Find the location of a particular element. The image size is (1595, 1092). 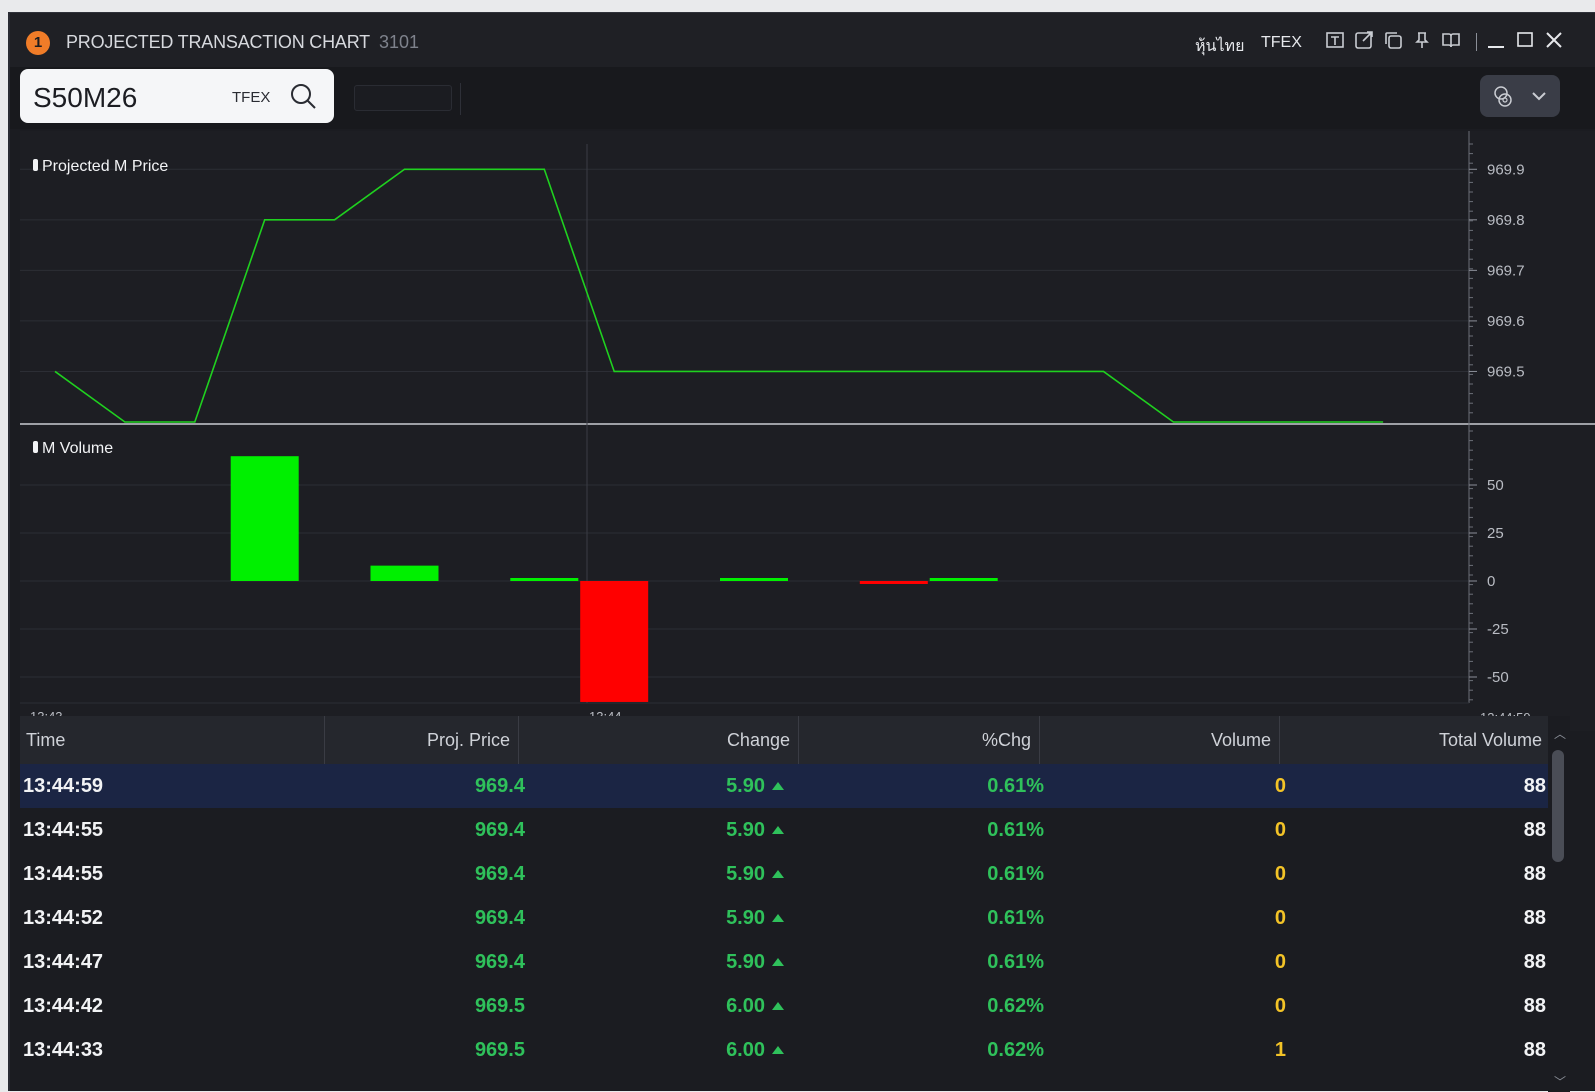

symbol-input: S50M26 is located at coordinates (85, 98).